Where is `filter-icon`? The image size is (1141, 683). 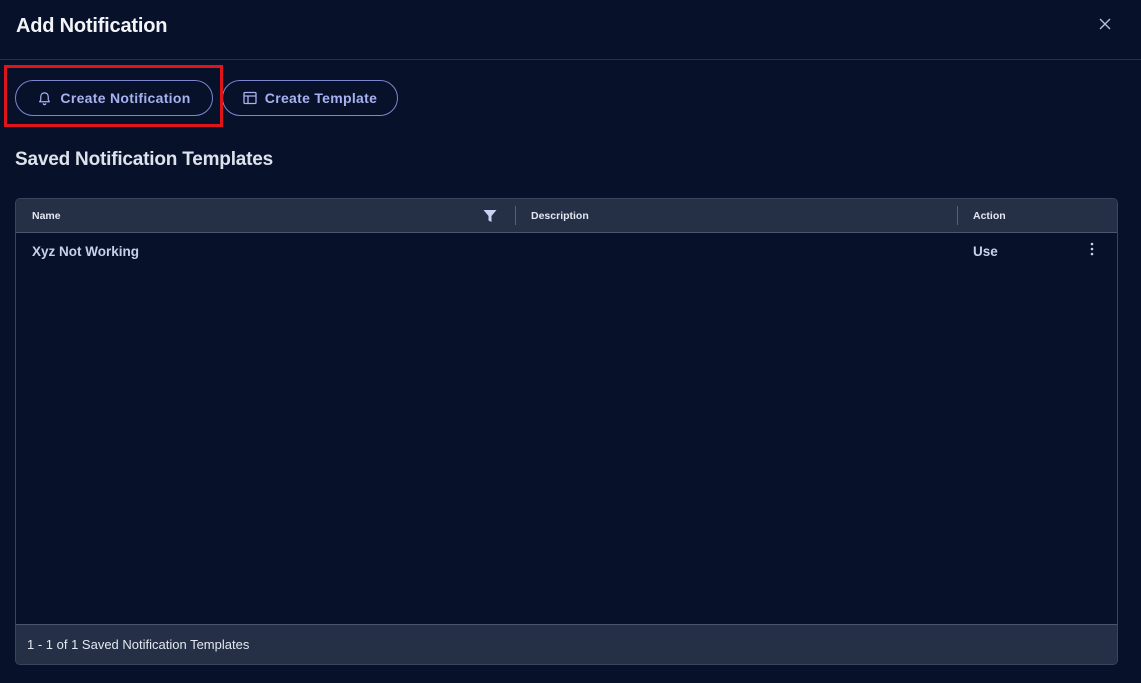 filter-icon is located at coordinates (490, 216).